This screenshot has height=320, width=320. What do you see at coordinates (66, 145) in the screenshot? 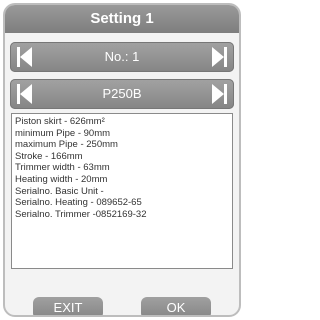
I see `spec-line: maximum Pipe - 250mm` at bounding box center [66, 145].